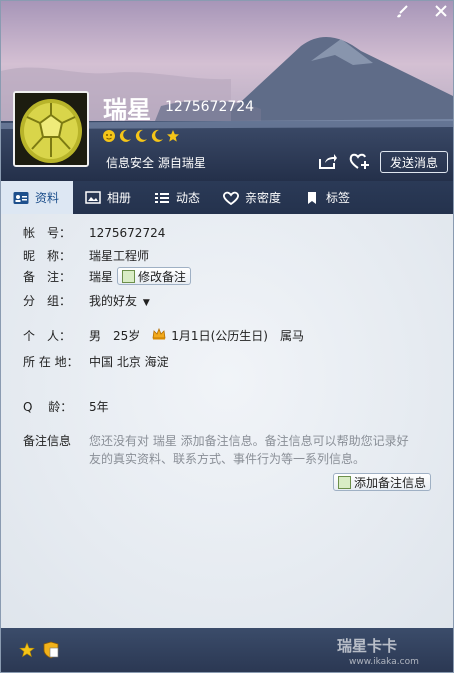  I want to click on heart-icon, so click(231, 198).